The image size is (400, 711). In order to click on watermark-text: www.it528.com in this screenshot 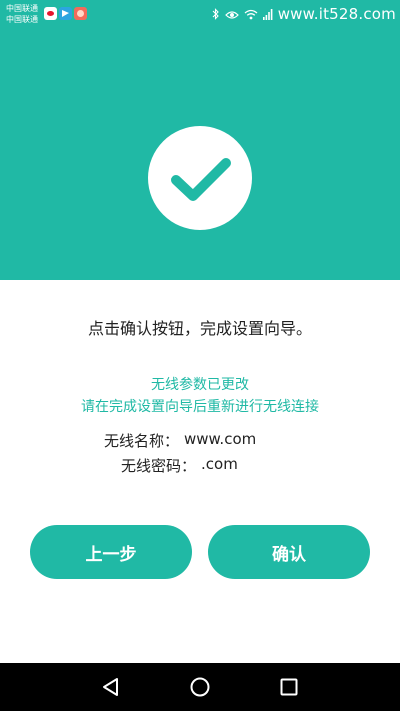, I will do `click(336, 14)`.